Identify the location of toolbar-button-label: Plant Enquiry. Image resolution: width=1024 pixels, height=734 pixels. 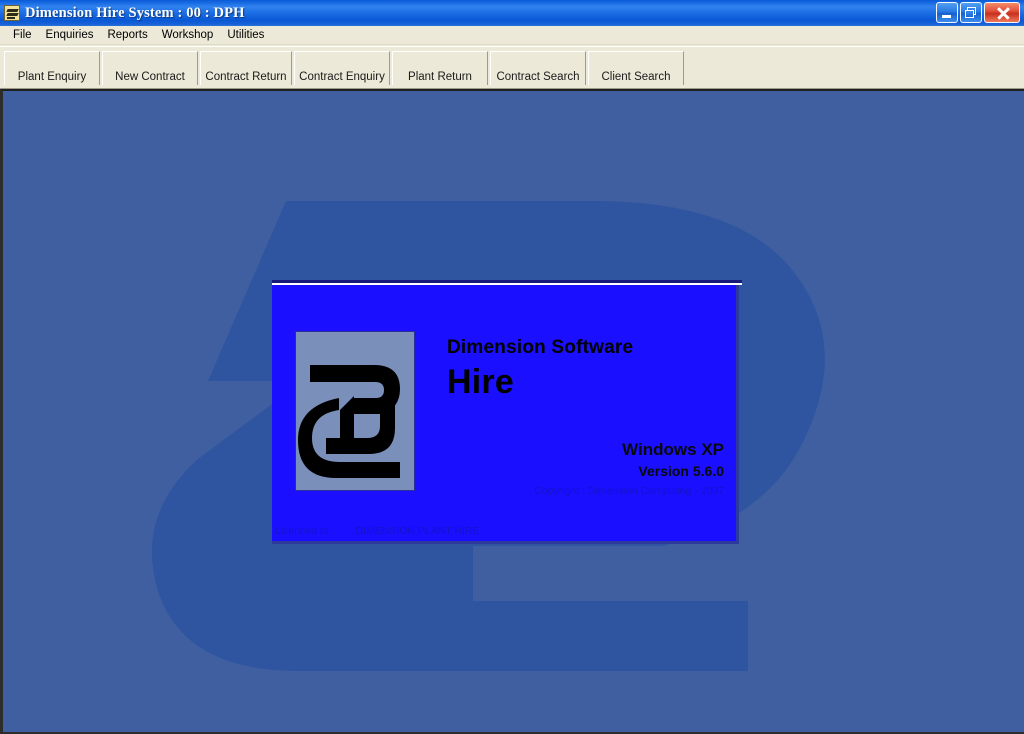
(52, 77).